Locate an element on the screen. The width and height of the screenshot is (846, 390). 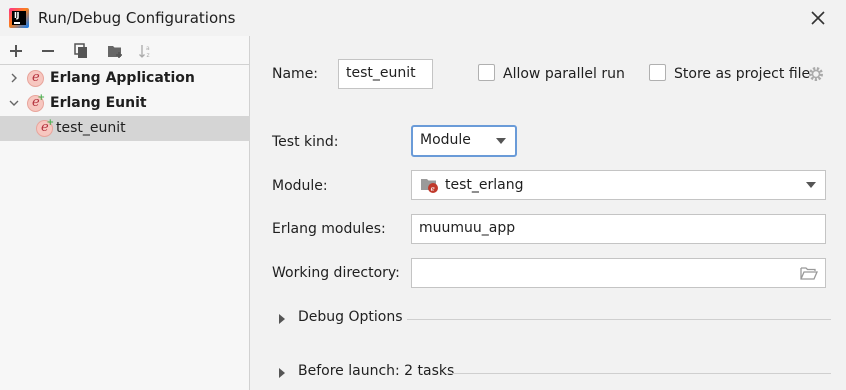
svg-text: e is located at coordinates (433, 189).